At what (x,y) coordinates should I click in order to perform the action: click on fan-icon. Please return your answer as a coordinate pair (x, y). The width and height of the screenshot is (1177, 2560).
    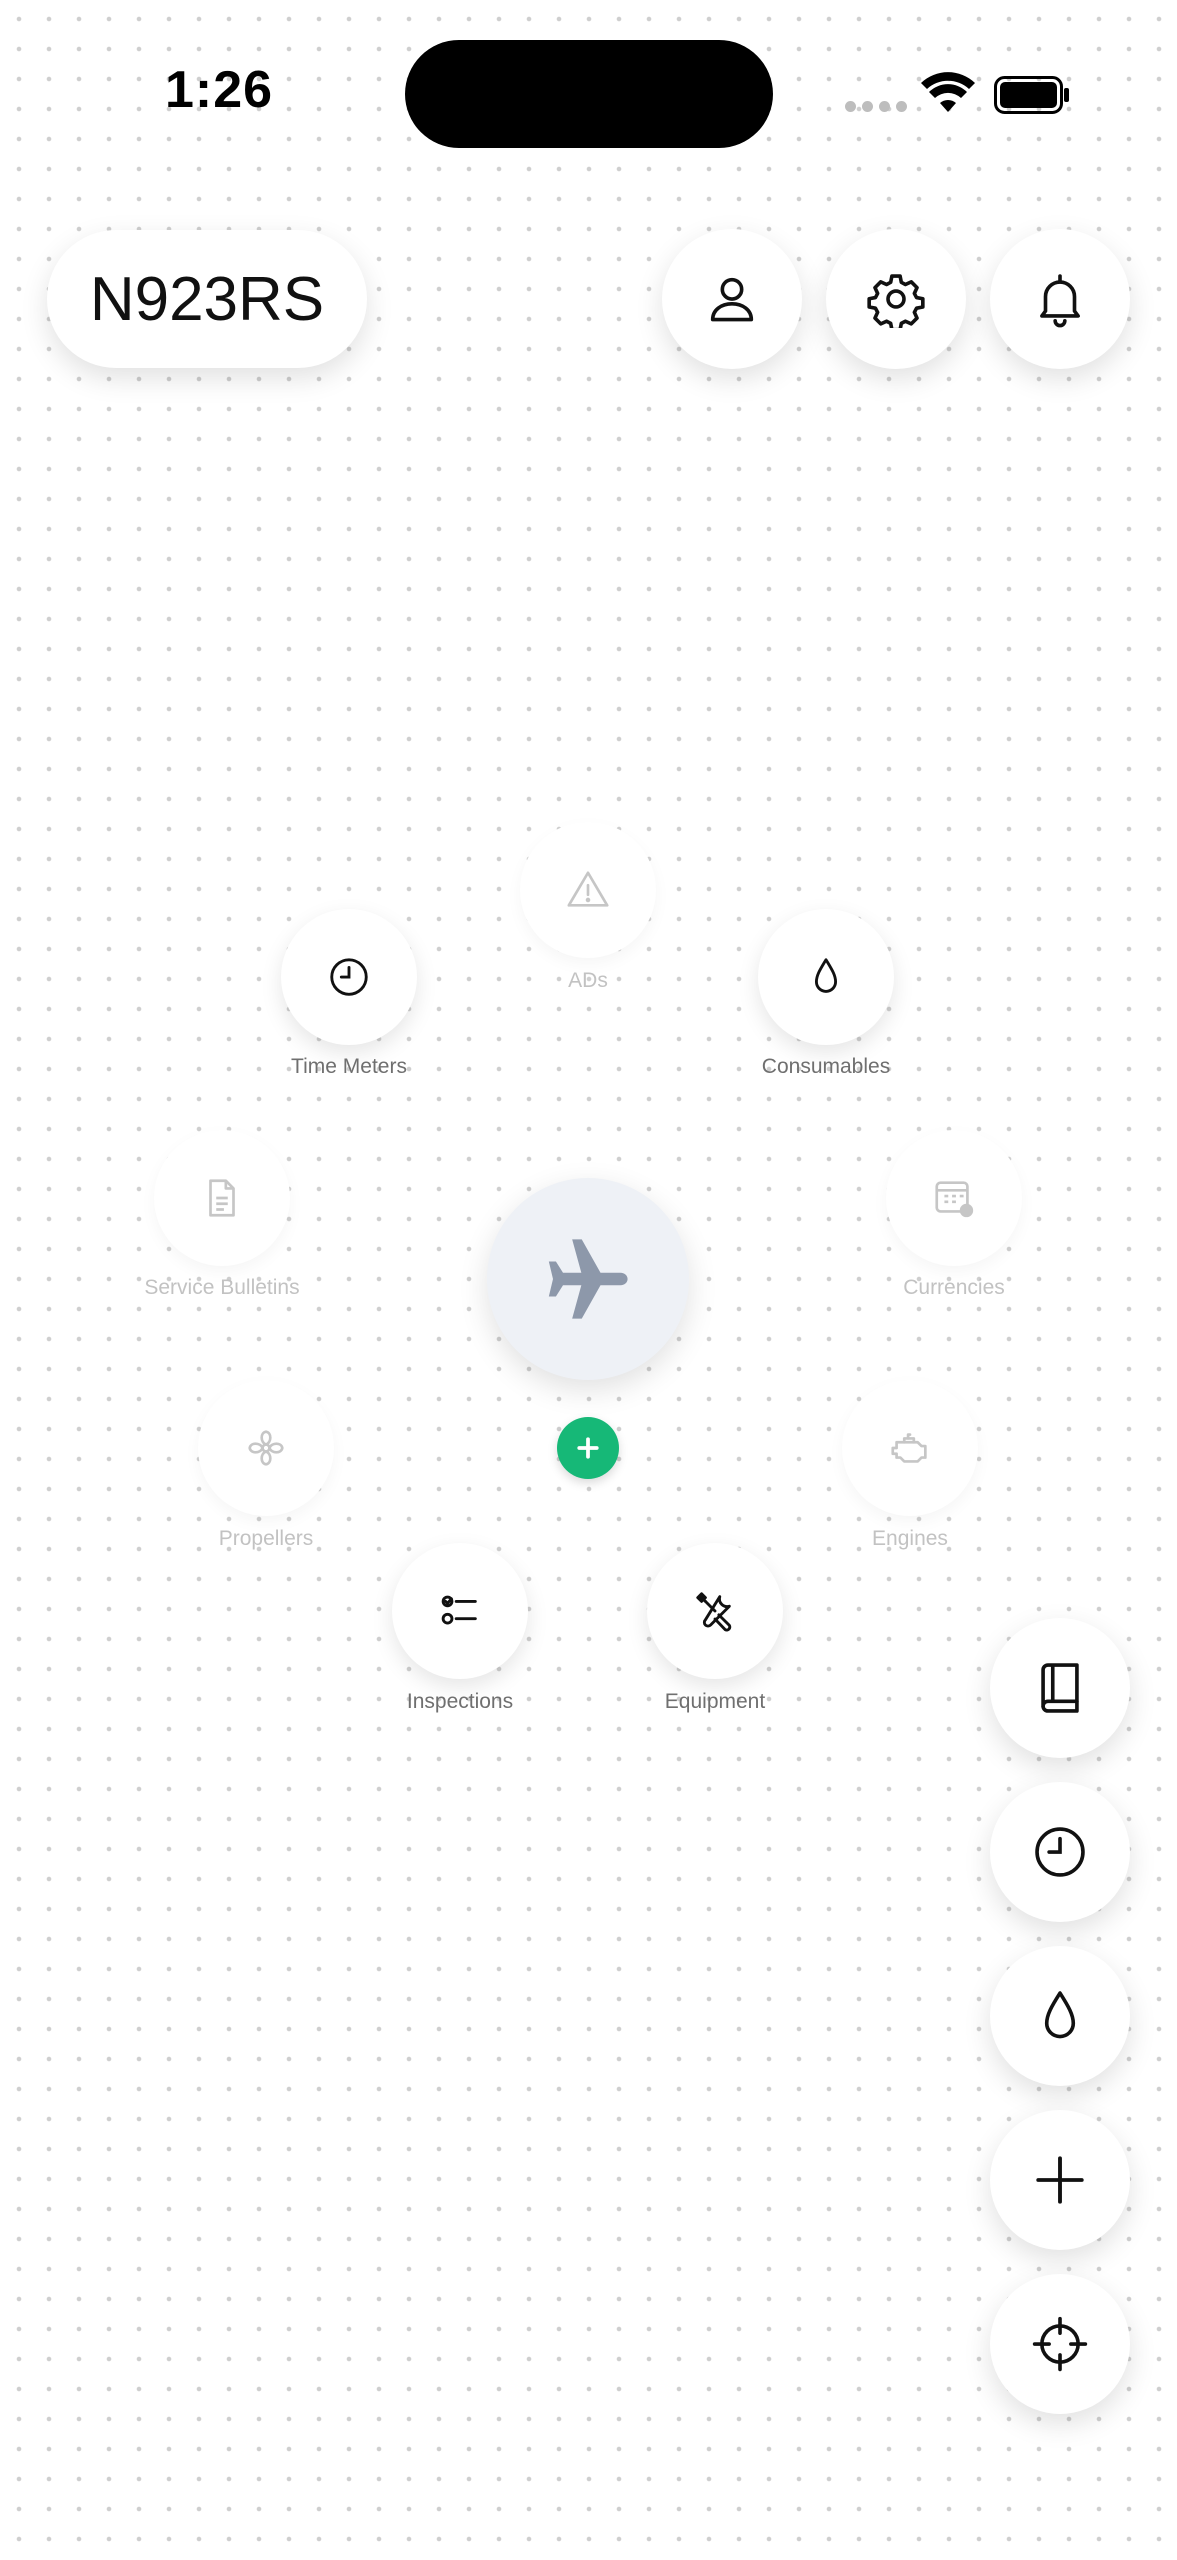
    Looking at the image, I should click on (266, 1448).